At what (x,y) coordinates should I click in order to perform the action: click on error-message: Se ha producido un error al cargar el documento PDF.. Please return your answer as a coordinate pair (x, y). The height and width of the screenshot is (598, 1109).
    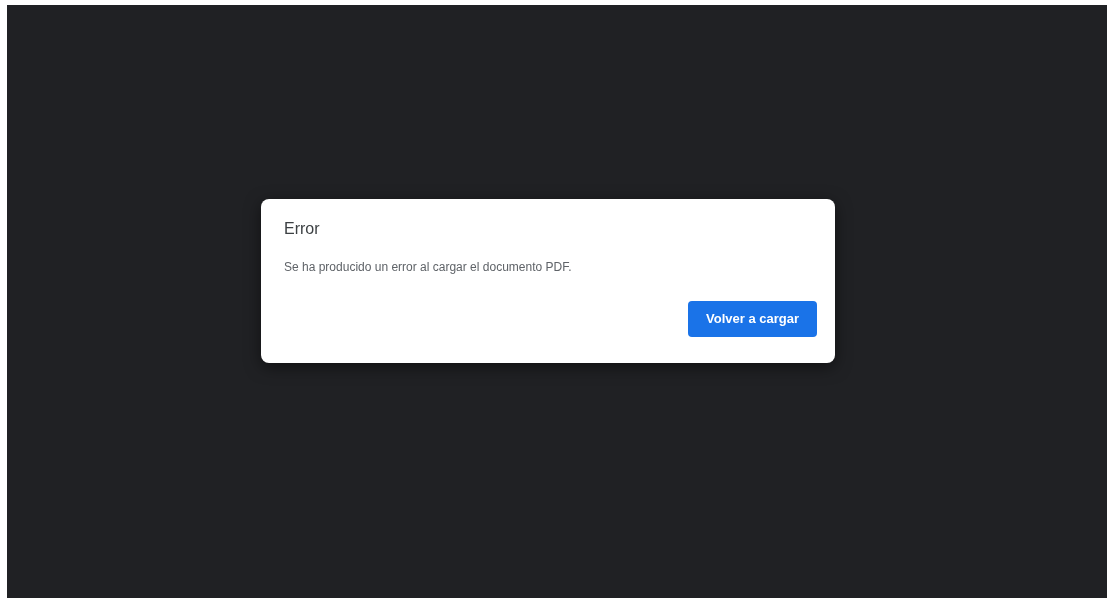
    Looking at the image, I should click on (428, 267).